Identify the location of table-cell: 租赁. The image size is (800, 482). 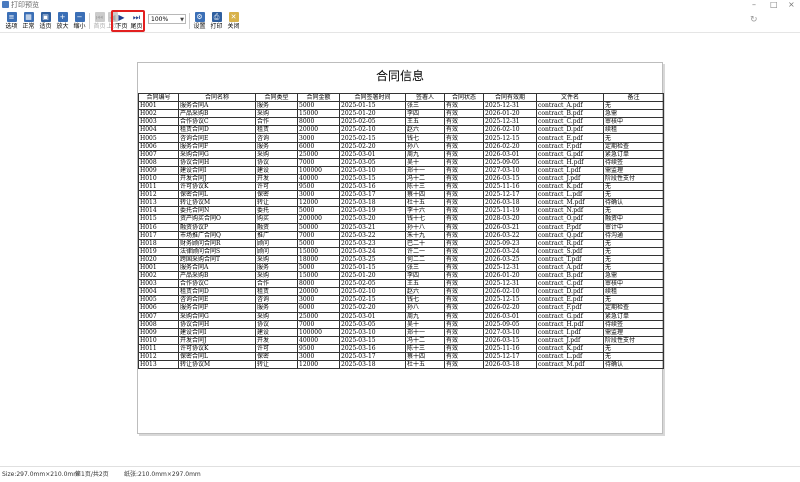
(276, 292).